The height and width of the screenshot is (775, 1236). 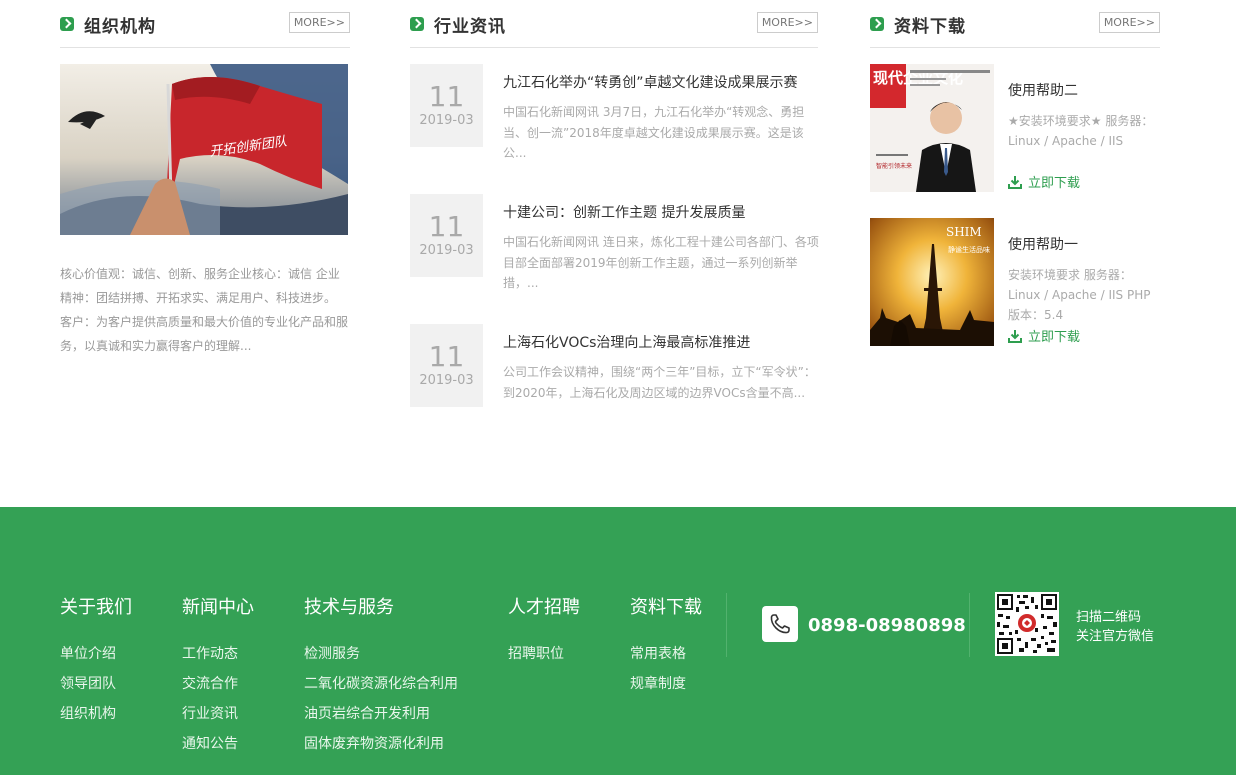 What do you see at coordinates (470, 27) in the screenshot?
I see `news-title: 行业资讯` at bounding box center [470, 27].